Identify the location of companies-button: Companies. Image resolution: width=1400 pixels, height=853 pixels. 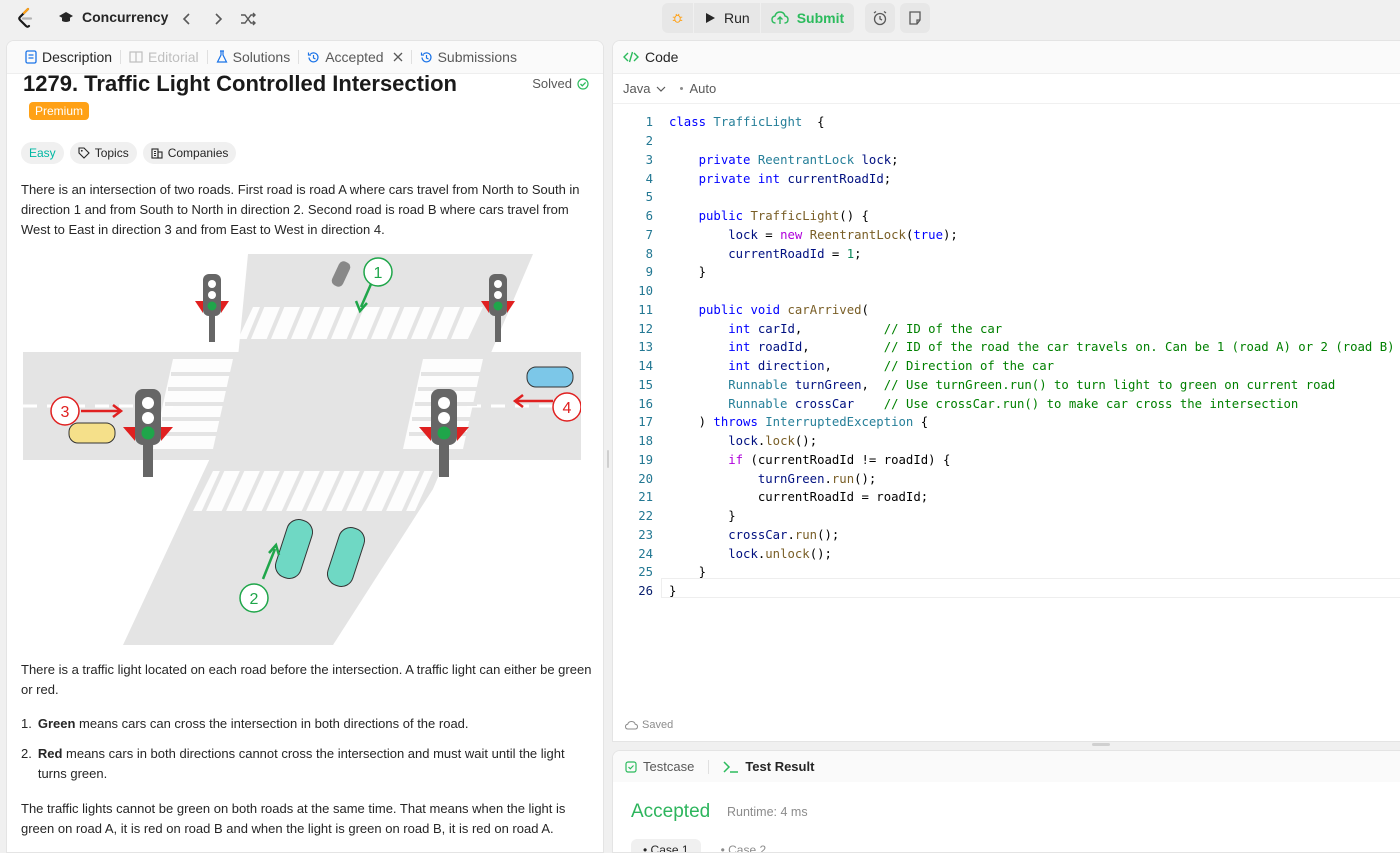
(189, 153).